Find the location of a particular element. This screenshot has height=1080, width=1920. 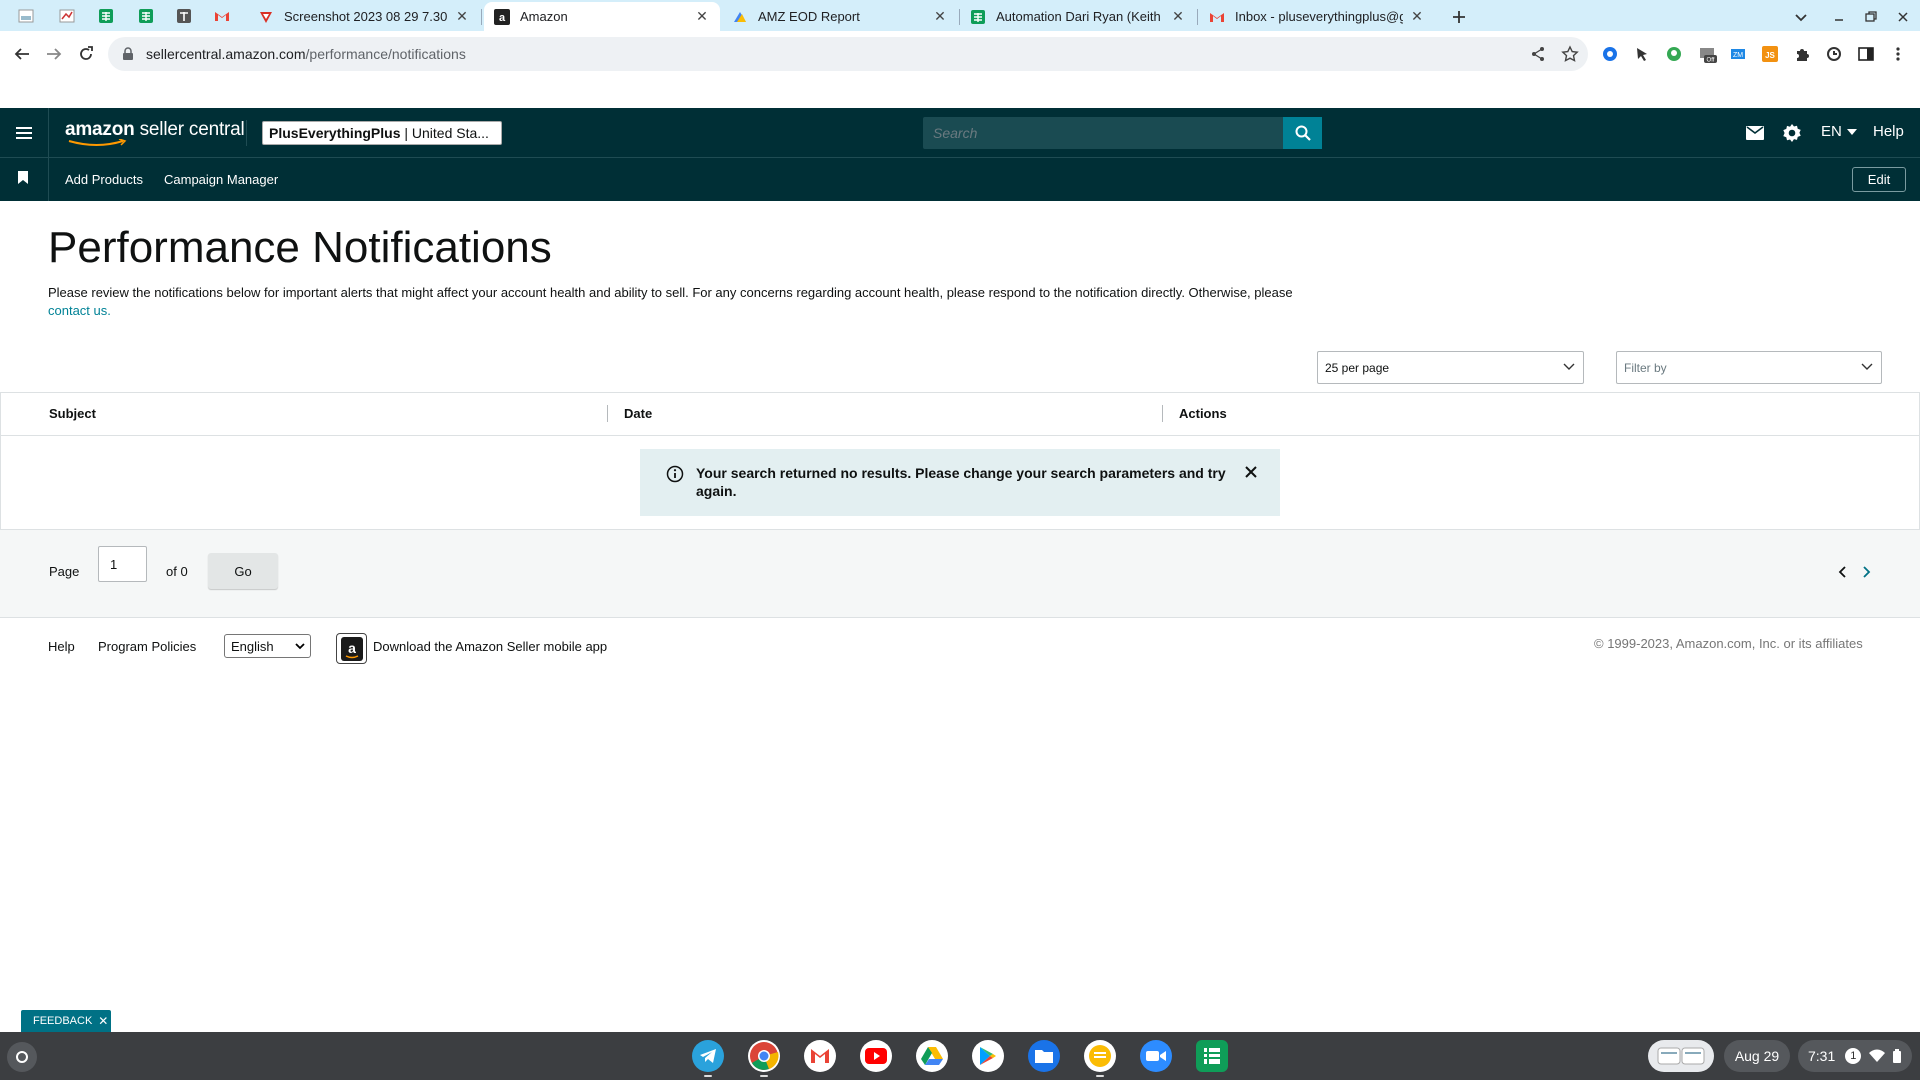

settings-button is located at coordinates (1792, 133).